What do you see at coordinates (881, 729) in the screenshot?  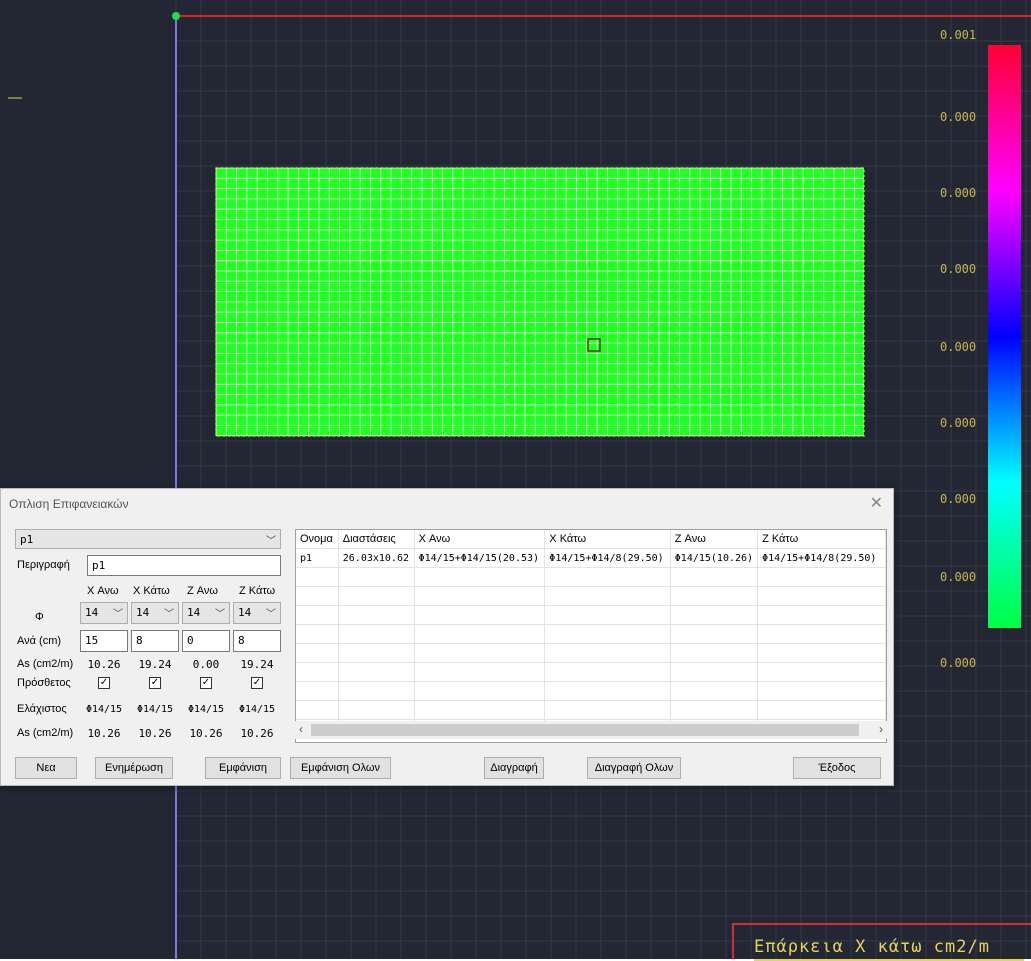 I see `scroll-right-icon: ›` at bounding box center [881, 729].